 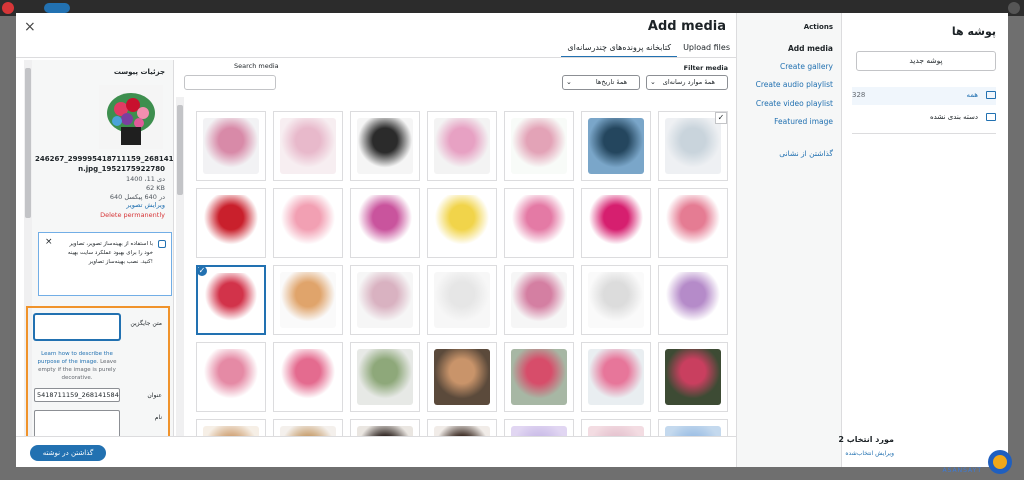 I want to click on admin-bar-button, so click(x=57, y=8).